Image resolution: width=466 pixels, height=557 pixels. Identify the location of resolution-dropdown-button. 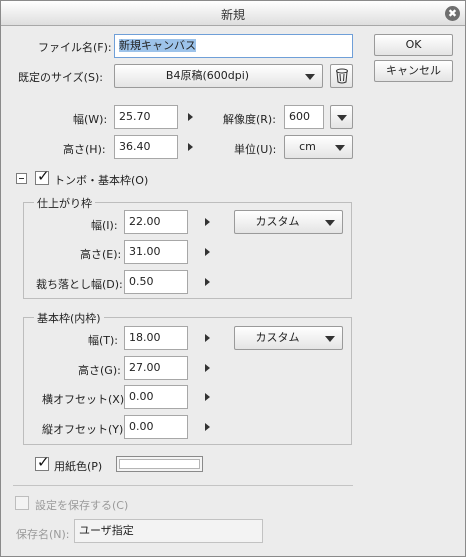
(341, 117).